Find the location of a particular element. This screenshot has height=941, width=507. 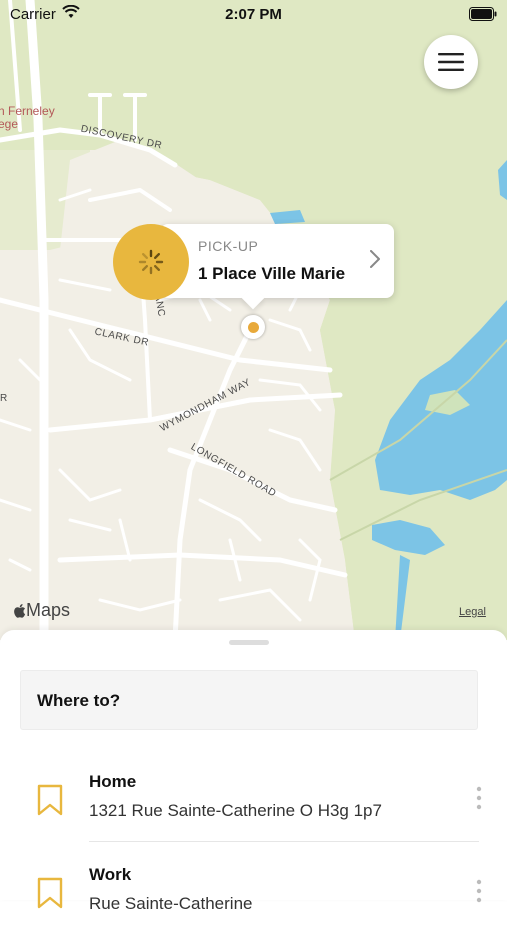

spinner-icon is located at coordinates (151, 262).